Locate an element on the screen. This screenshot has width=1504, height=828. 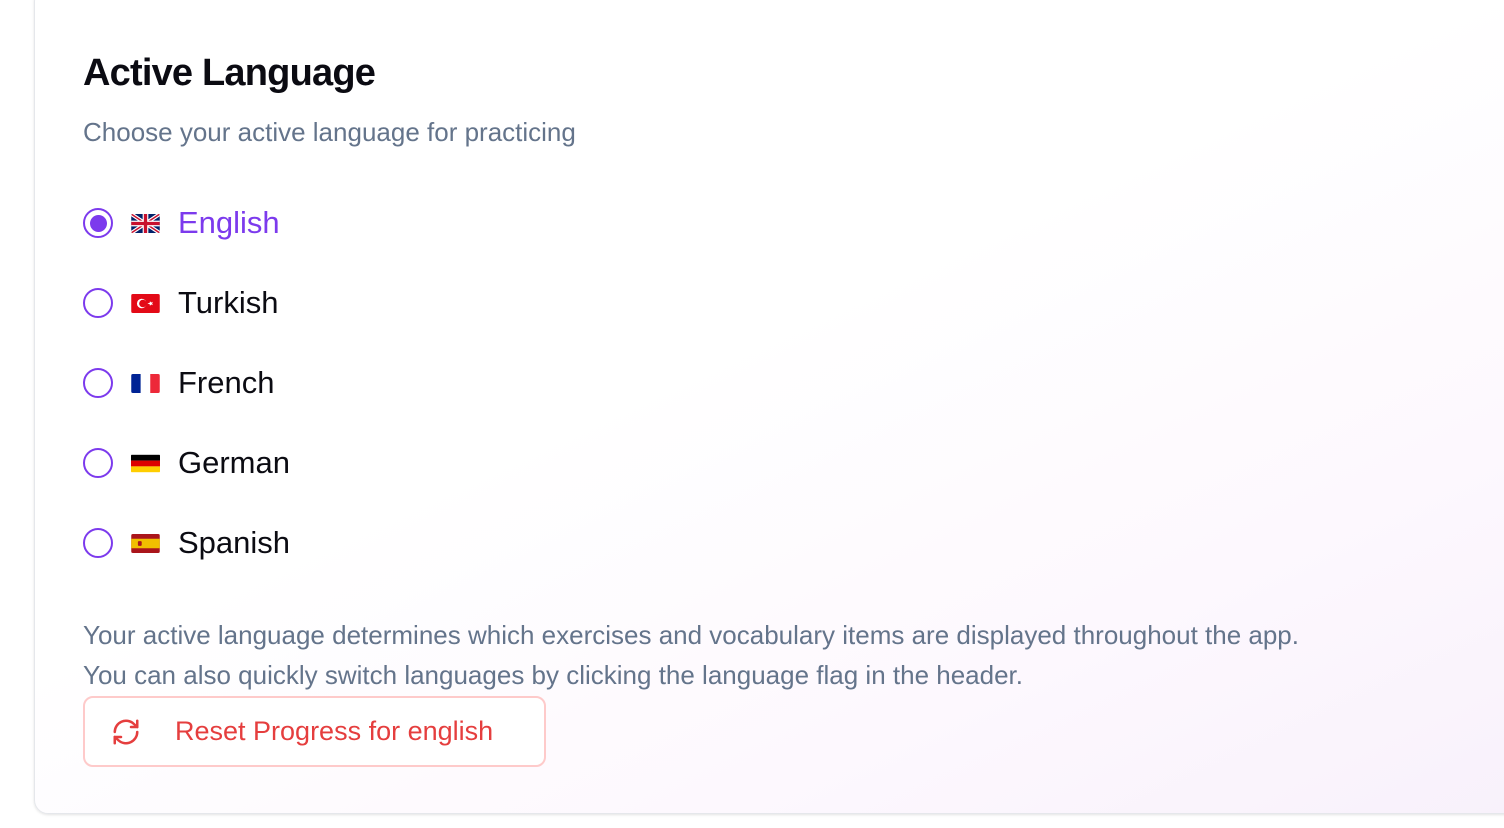
reset-progress-button: Reset Progress for english is located at coordinates (314, 731).